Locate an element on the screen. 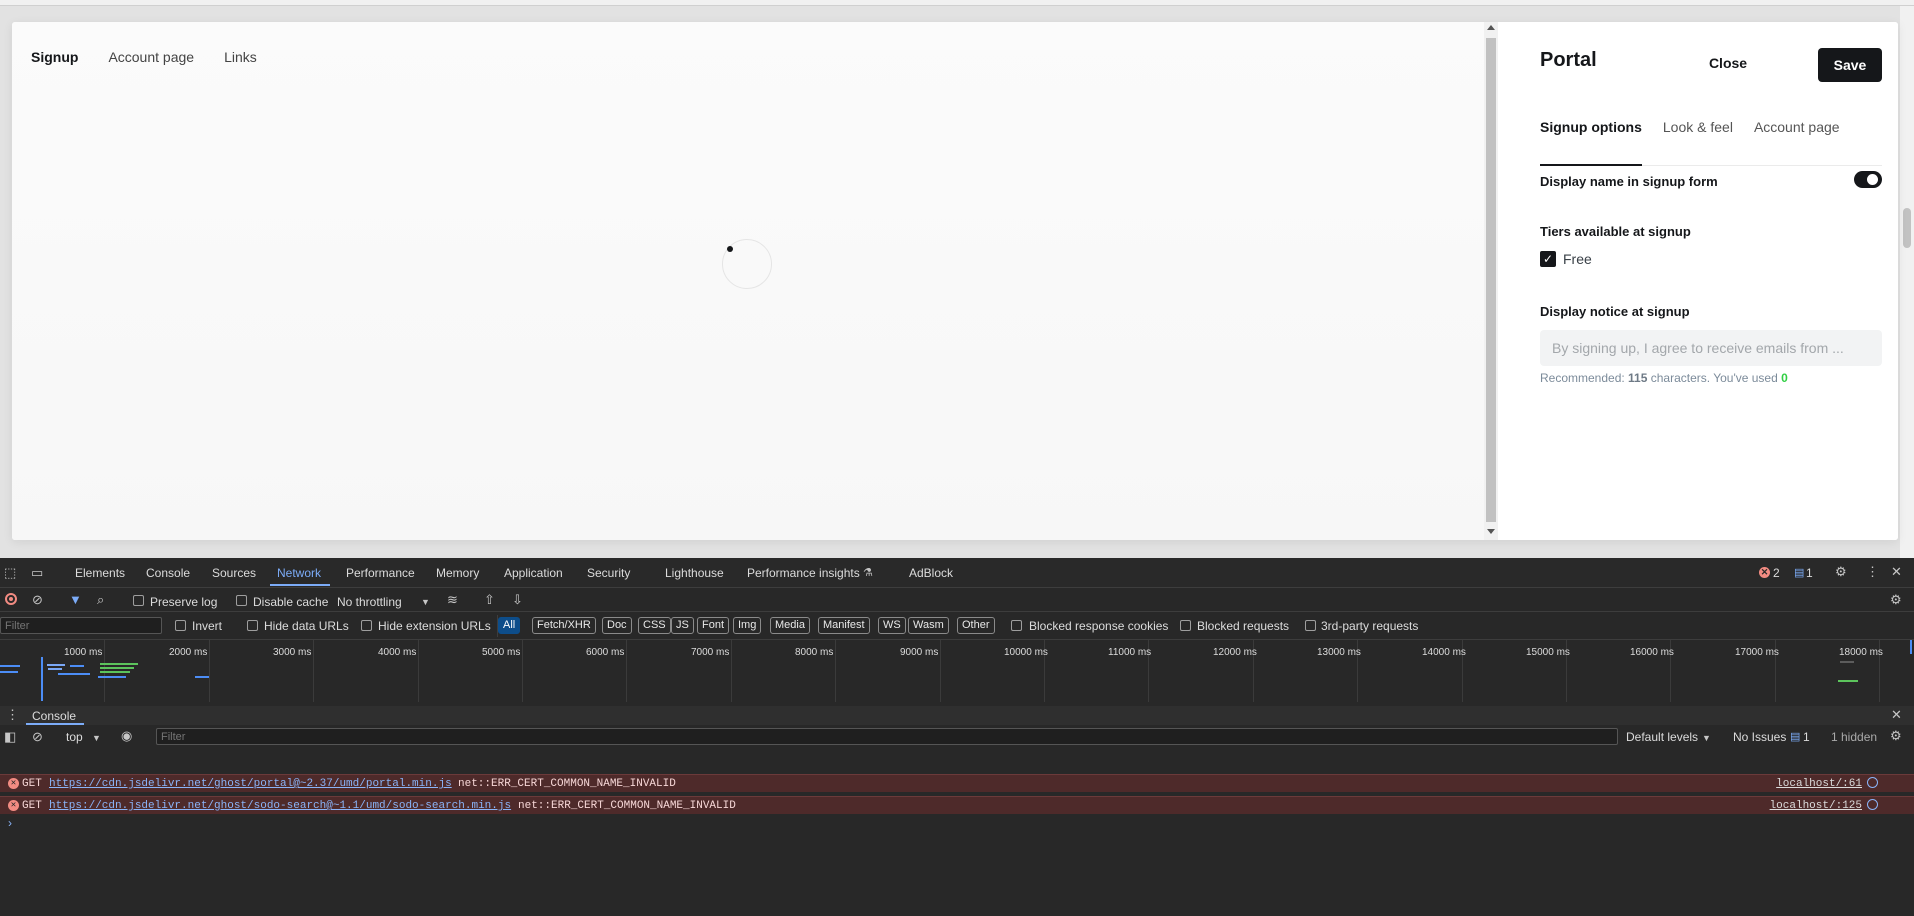 Image resolution: width=1914 pixels, height=916 pixels. throttling-select: No throttling is located at coordinates (369, 602).